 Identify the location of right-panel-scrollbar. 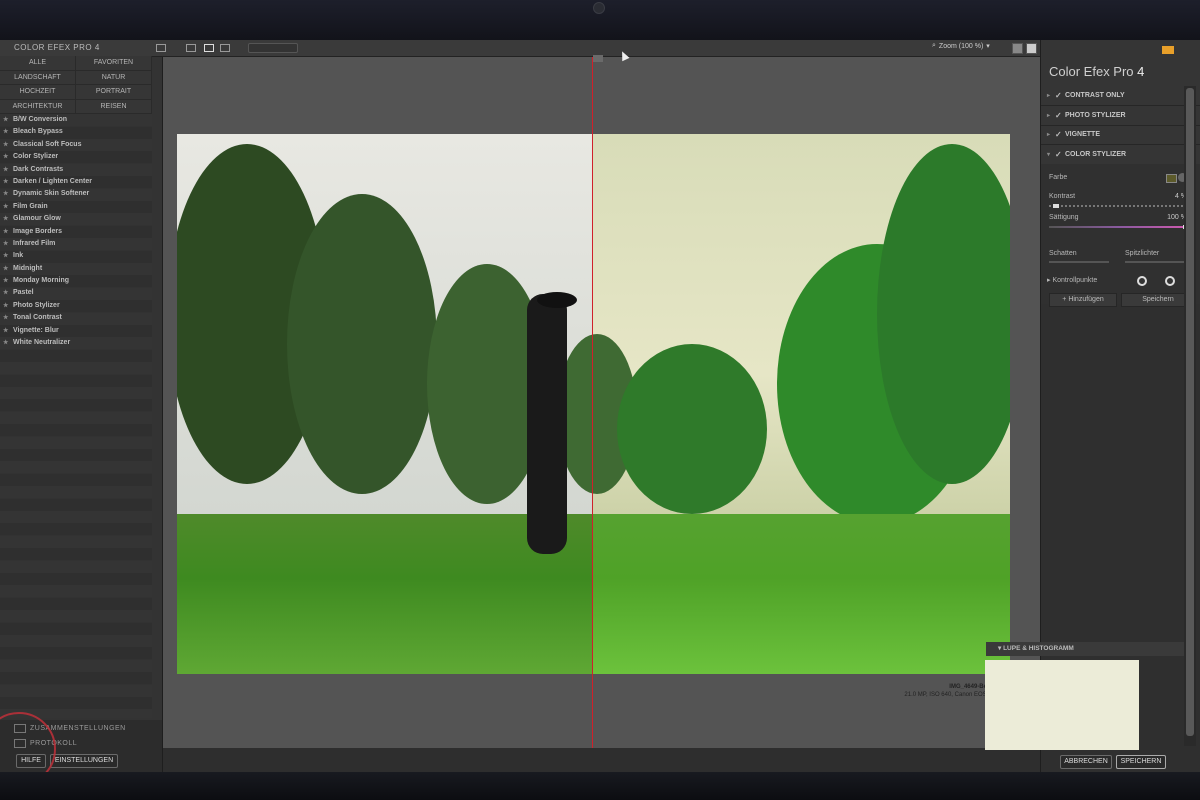
(1190, 416).